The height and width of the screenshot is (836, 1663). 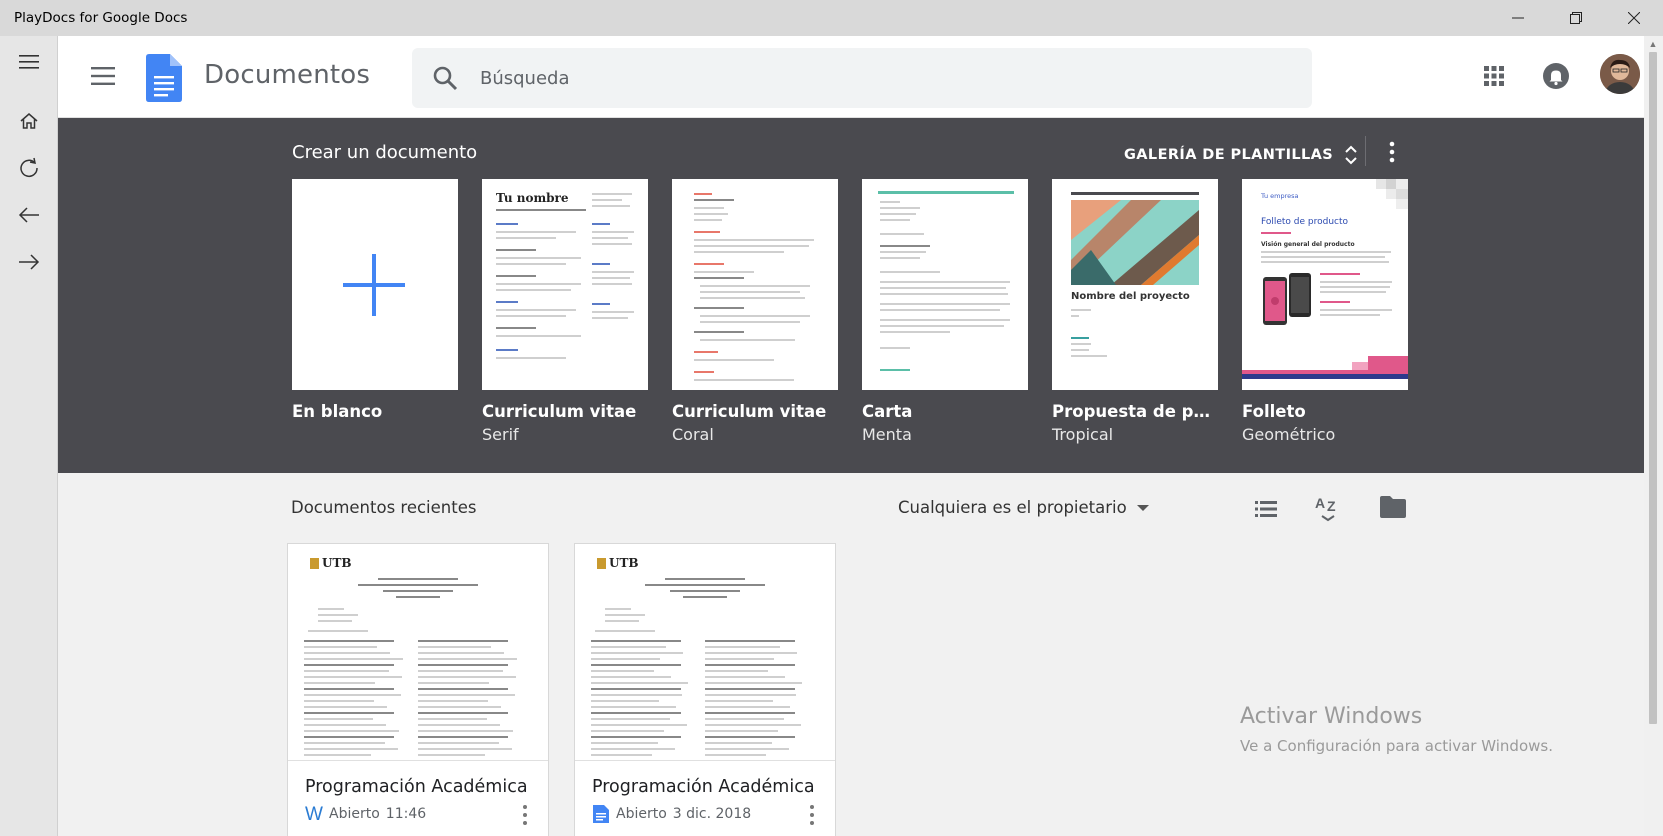 What do you see at coordinates (101, 18) in the screenshot?
I see `window-title: PlayDocs for Google Docs` at bounding box center [101, 18].